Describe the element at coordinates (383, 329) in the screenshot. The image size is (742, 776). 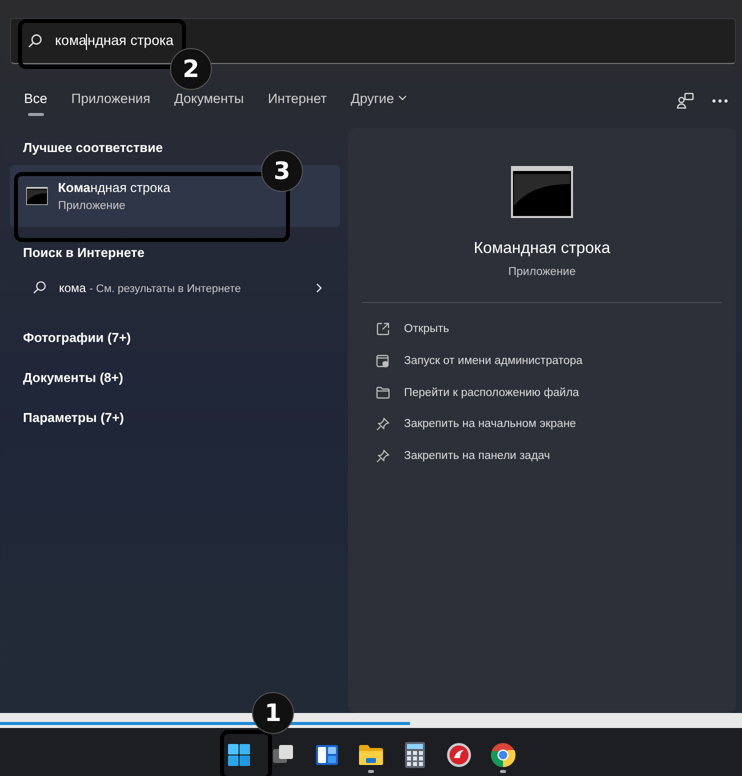
I see `external-link-icon` at that location.